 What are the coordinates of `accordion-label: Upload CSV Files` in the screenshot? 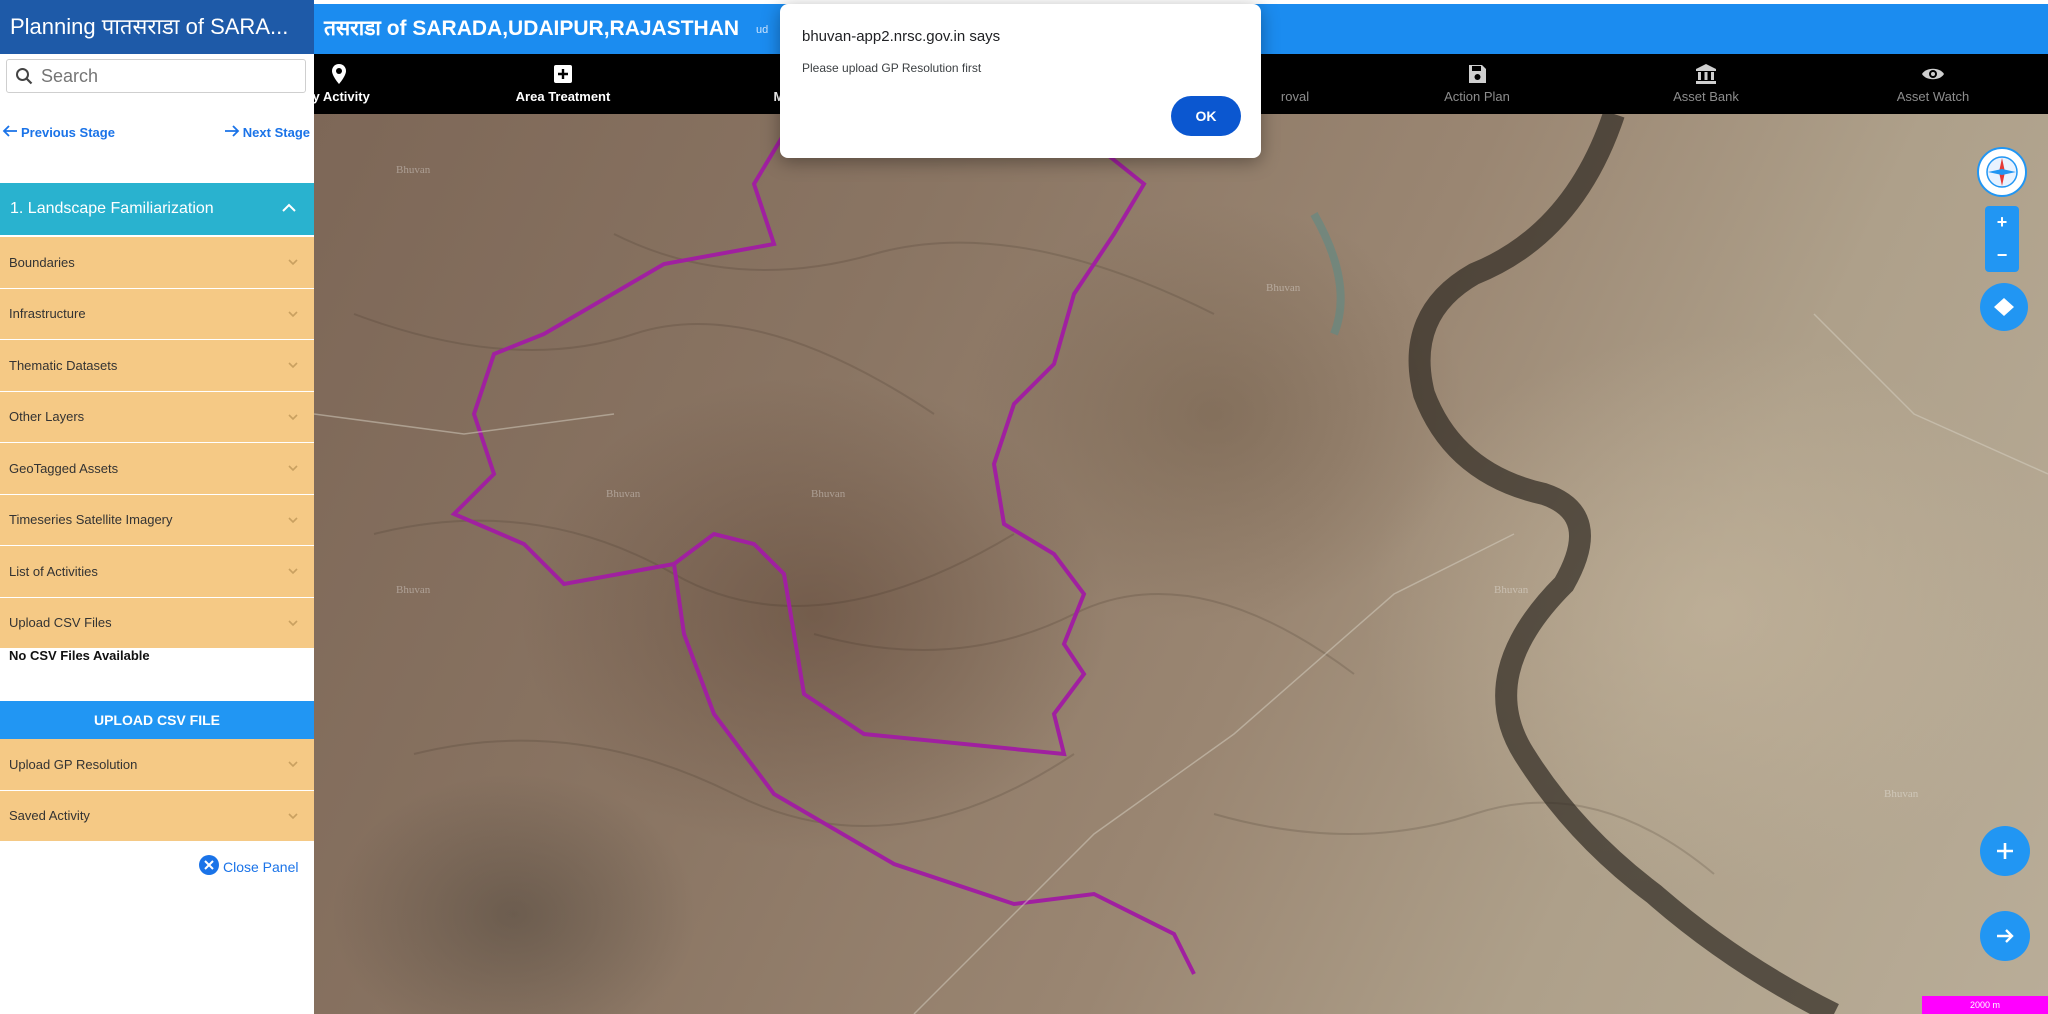 It's located at (60, 623).